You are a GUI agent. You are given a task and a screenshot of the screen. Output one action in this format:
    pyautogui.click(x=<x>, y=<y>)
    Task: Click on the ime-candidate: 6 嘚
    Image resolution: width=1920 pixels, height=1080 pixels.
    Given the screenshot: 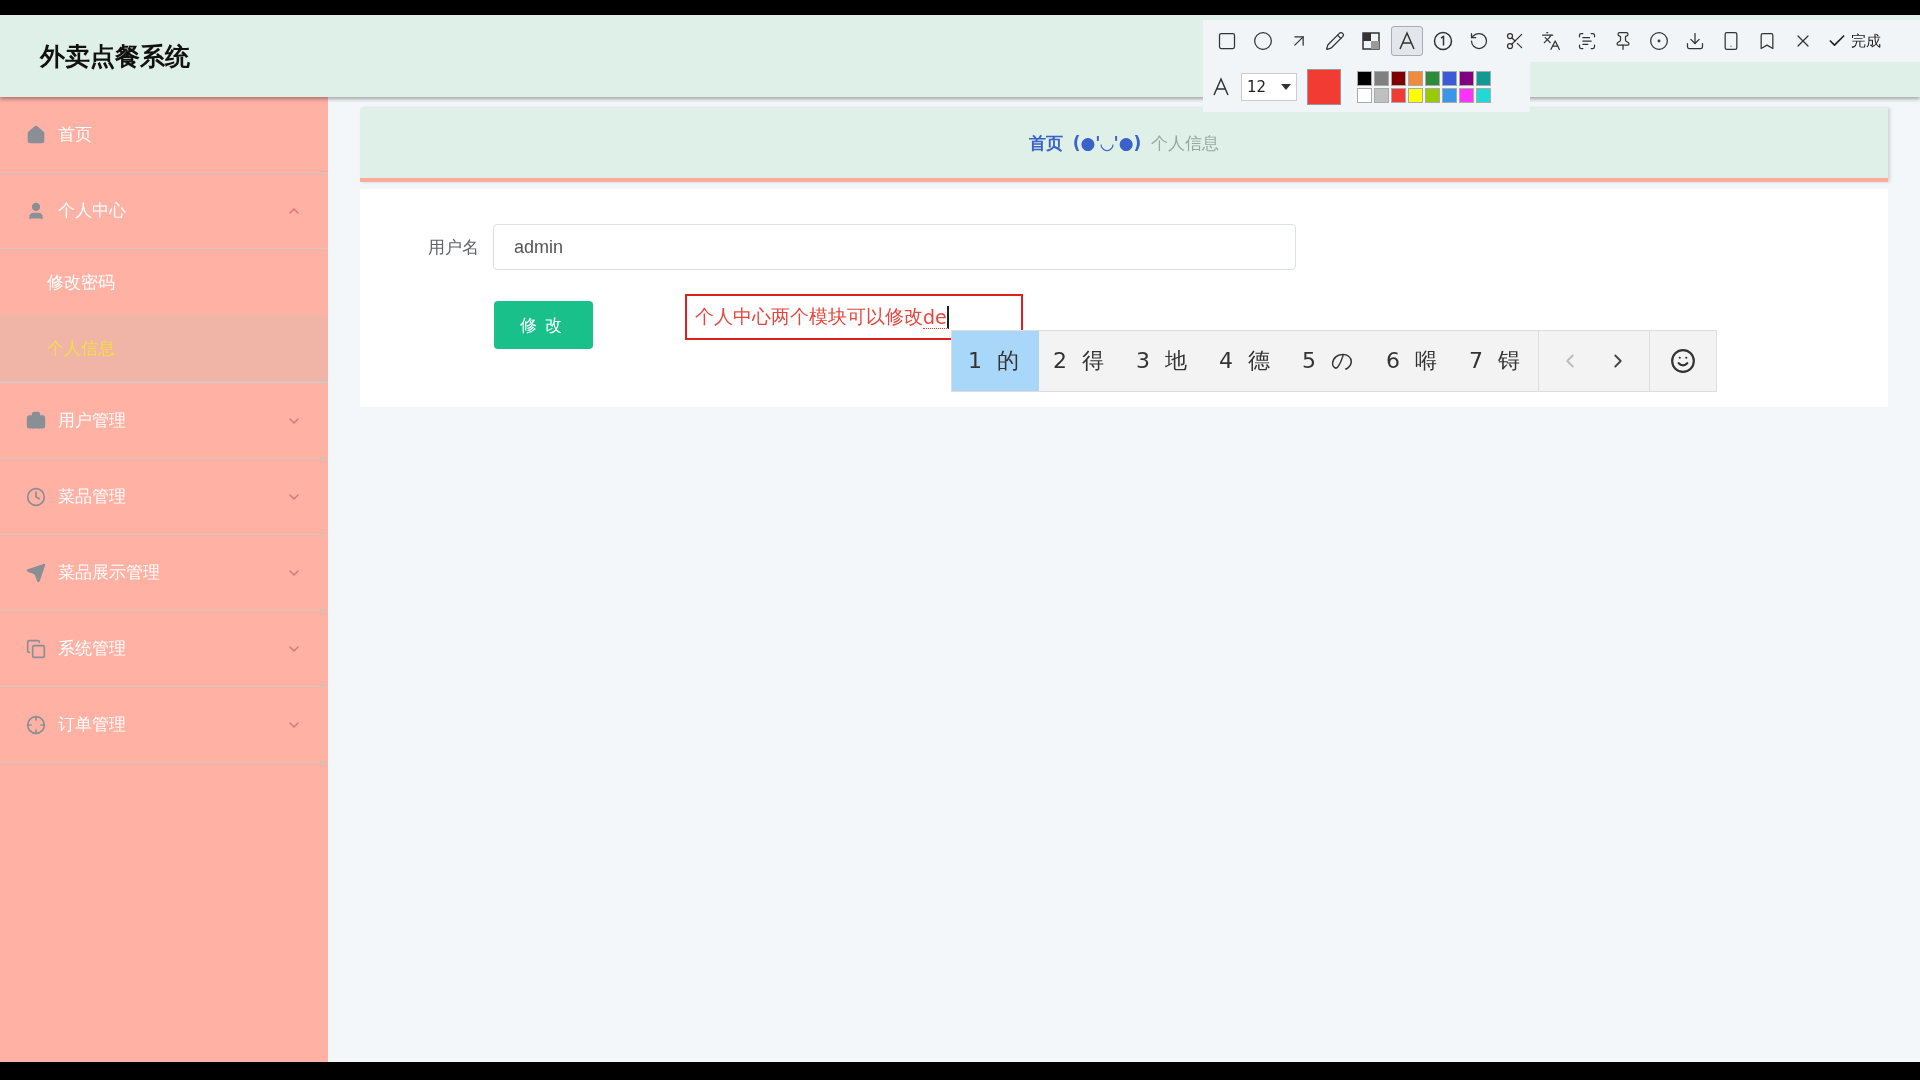 What is the action you would take?
    pyautogui.click(x=1413, y=361)
    